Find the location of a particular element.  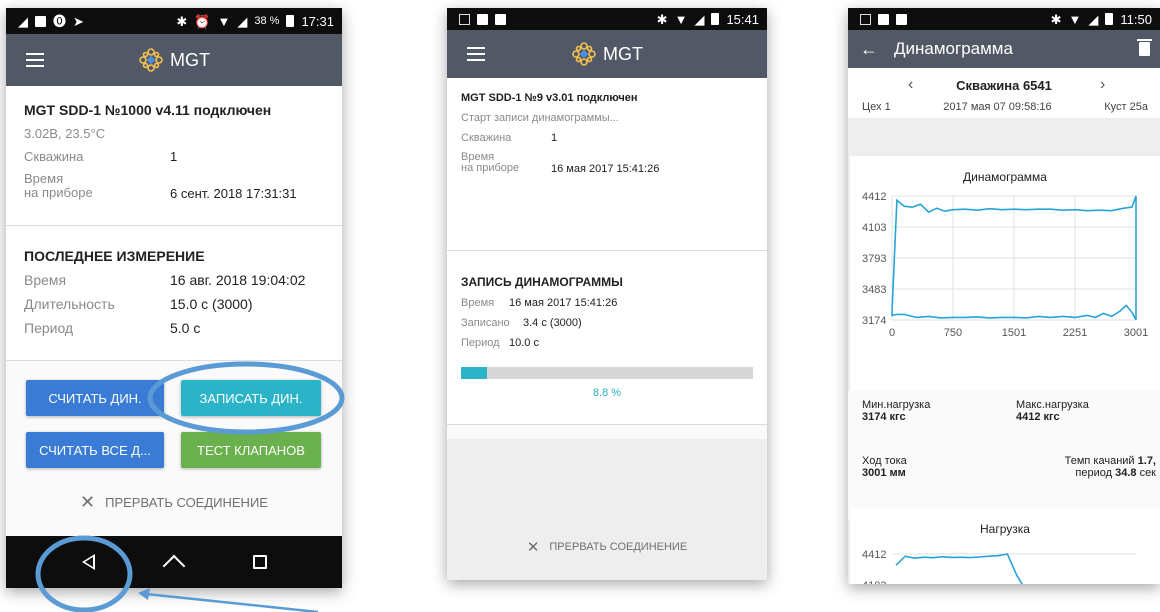

battery-icon is located at coordinates (1109, 19).